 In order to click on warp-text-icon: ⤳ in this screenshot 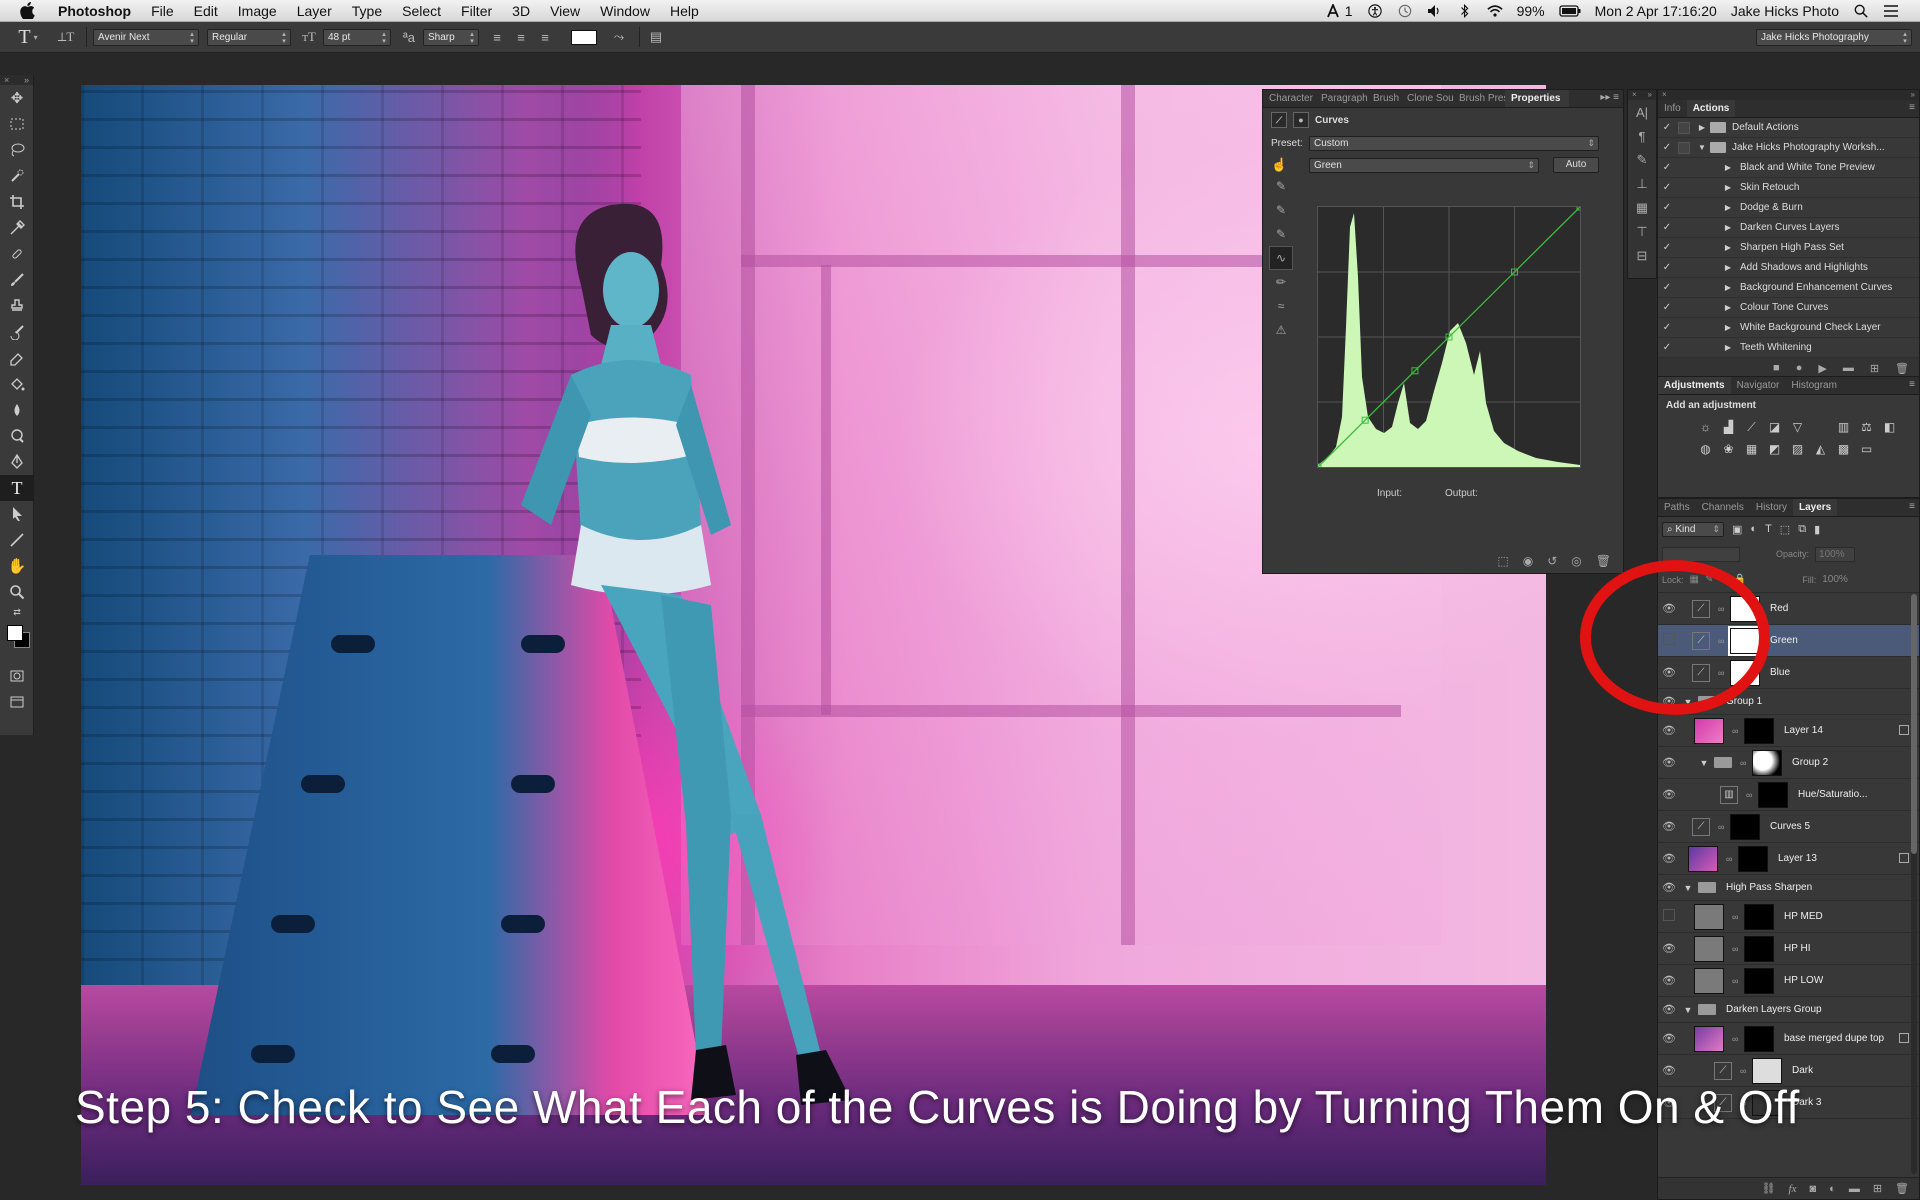, I will do `click(619, 37)`.